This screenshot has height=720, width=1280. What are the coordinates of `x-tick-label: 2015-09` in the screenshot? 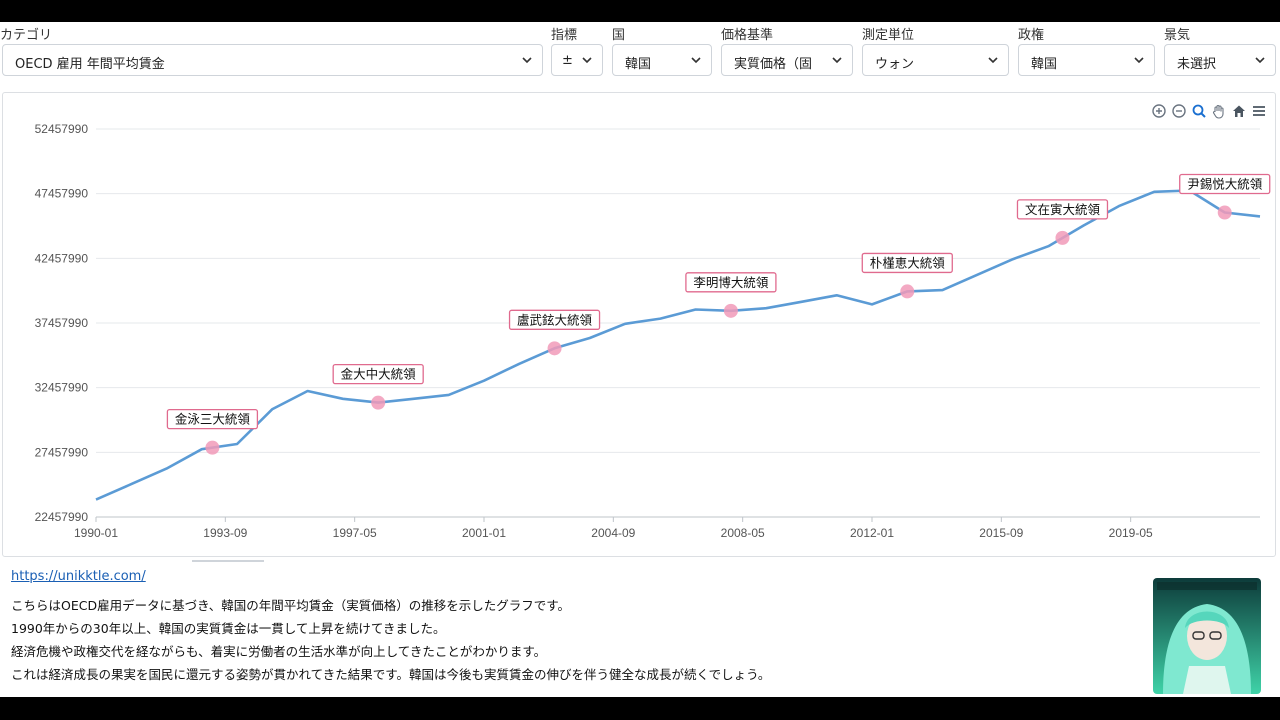 It's located at (1001, 533).